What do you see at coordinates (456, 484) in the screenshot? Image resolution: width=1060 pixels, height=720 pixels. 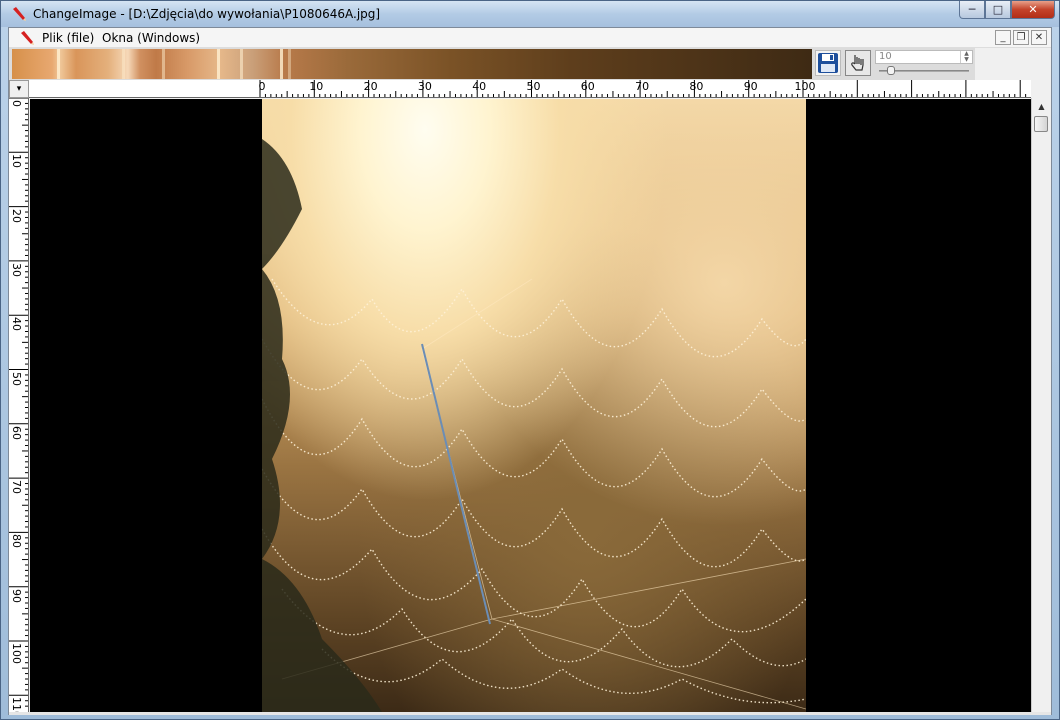 I see `blue-mask-stroke` at bounding box center [456, 484].